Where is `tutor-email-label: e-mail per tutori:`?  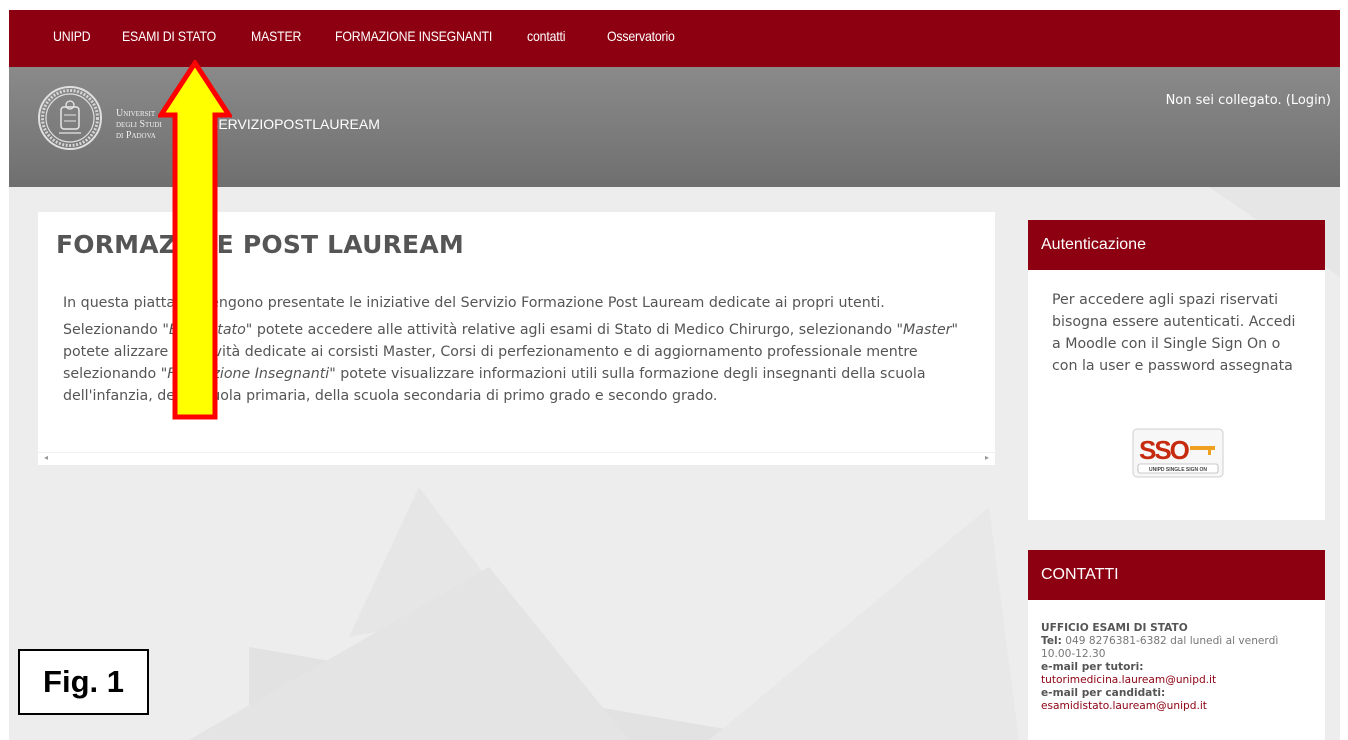 tutor-email-label: e-mail per tutori: is located at coordinates (1092, 667).